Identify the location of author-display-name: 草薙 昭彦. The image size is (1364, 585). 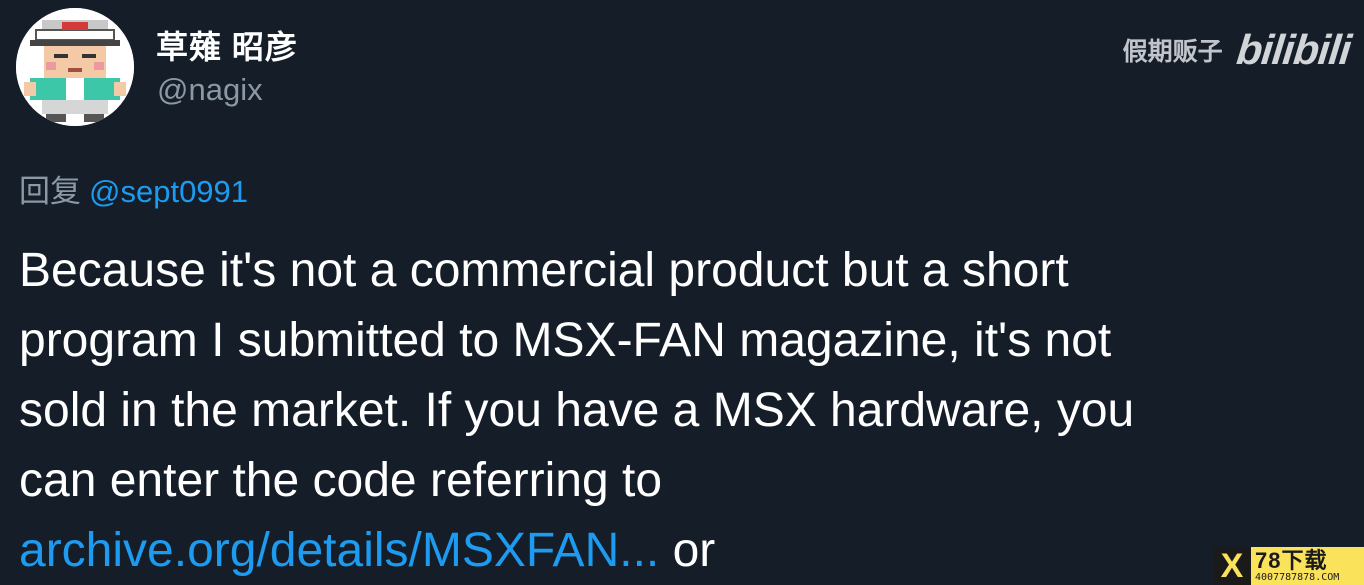
(227, 45).